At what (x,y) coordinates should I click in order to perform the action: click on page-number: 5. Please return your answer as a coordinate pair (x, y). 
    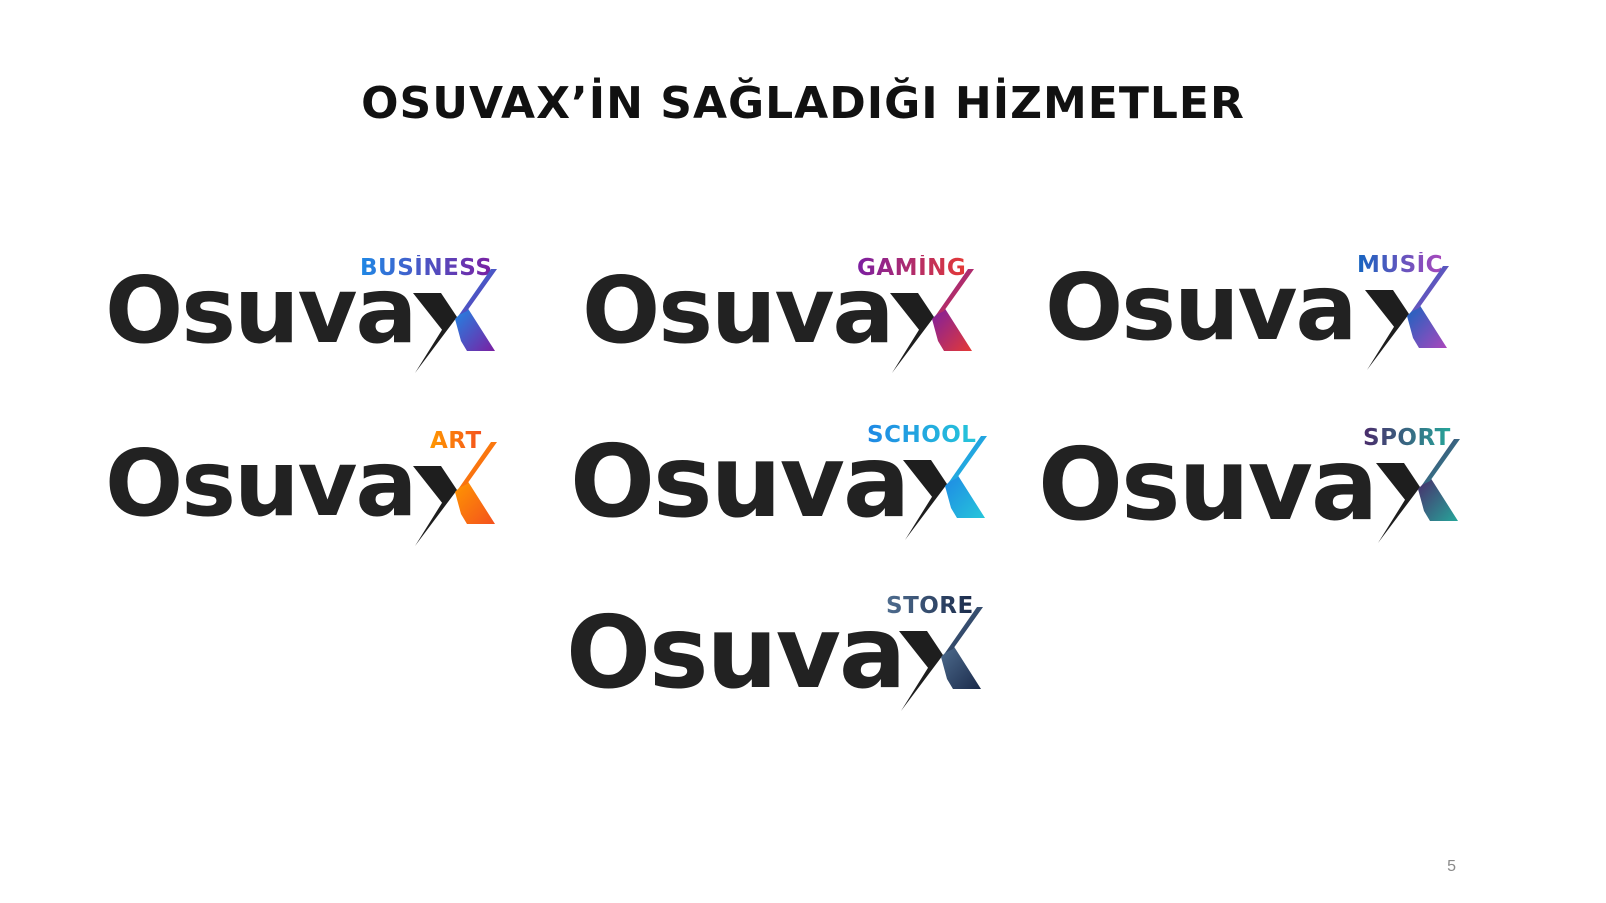
    Looking at the image, I should click on (1451, 866).